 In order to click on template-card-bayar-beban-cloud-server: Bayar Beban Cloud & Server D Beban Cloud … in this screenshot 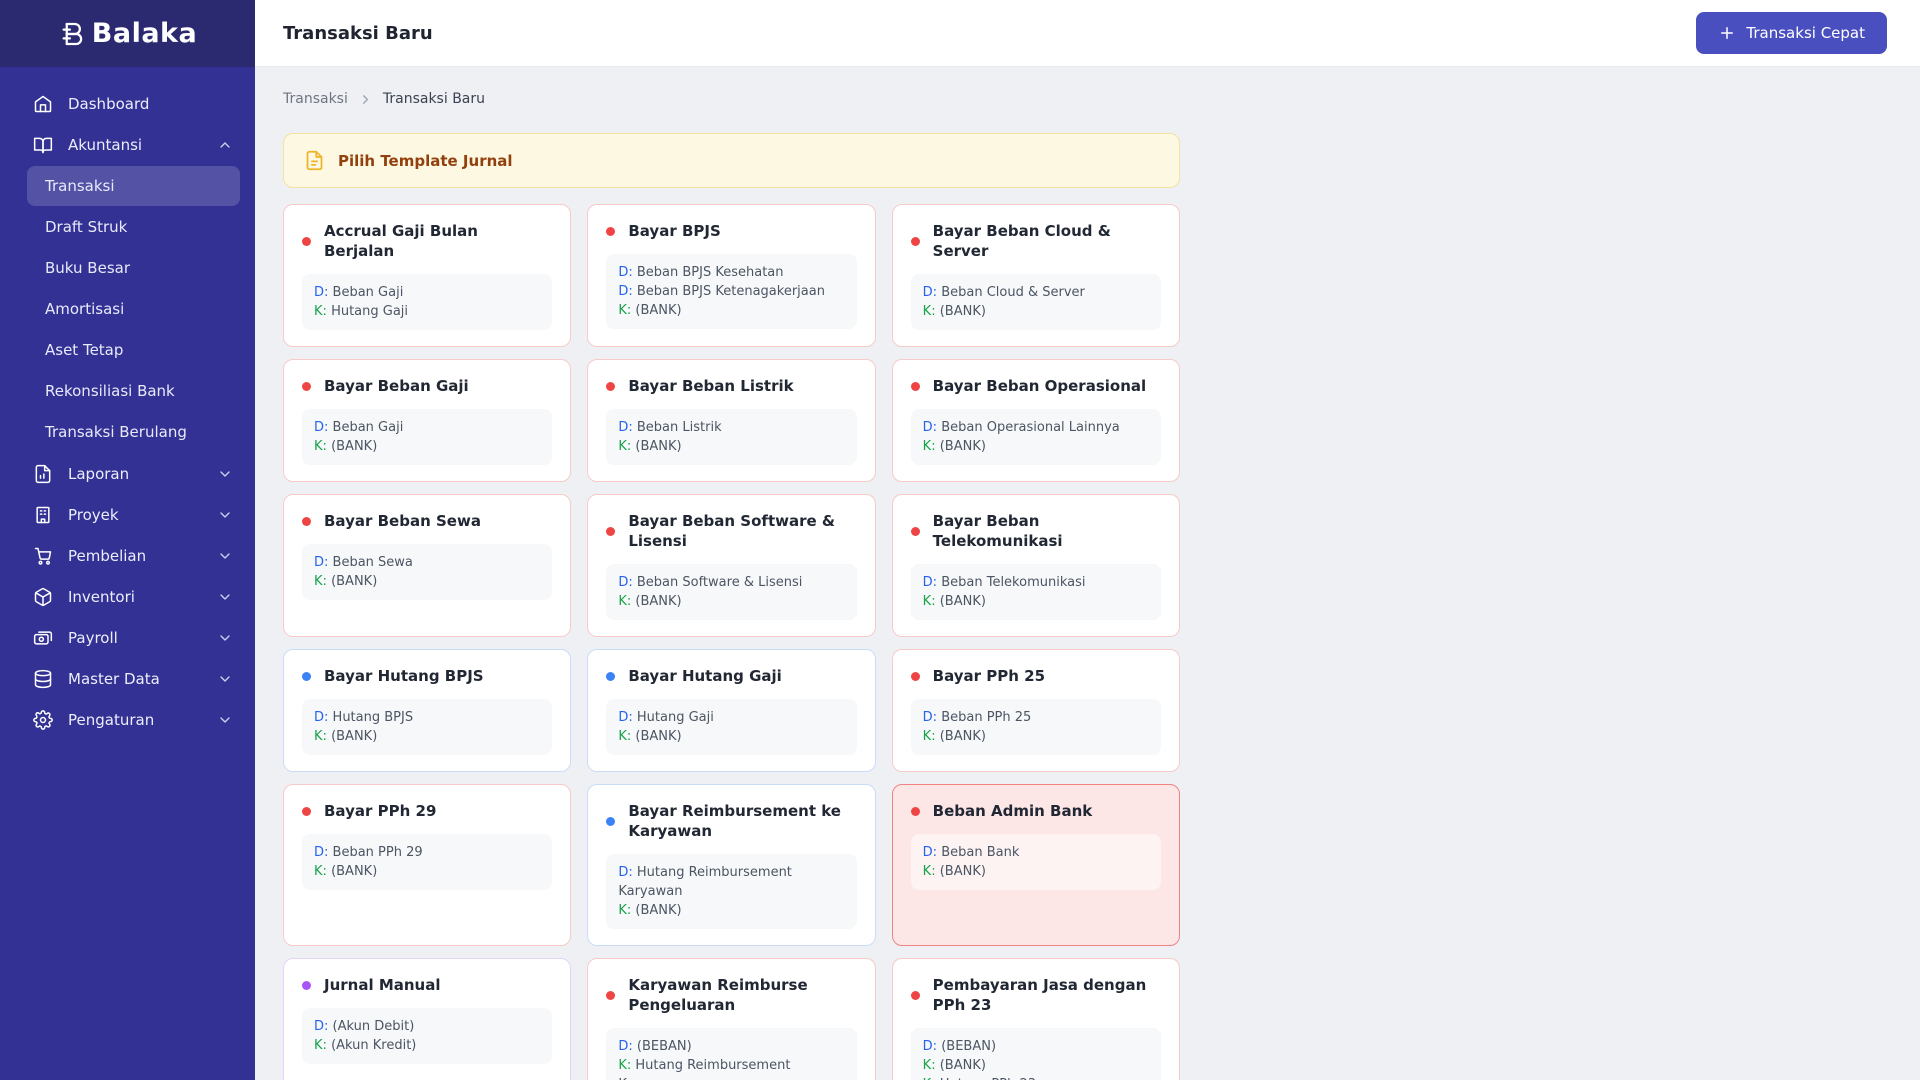, I will do `click(1035, 275)`.